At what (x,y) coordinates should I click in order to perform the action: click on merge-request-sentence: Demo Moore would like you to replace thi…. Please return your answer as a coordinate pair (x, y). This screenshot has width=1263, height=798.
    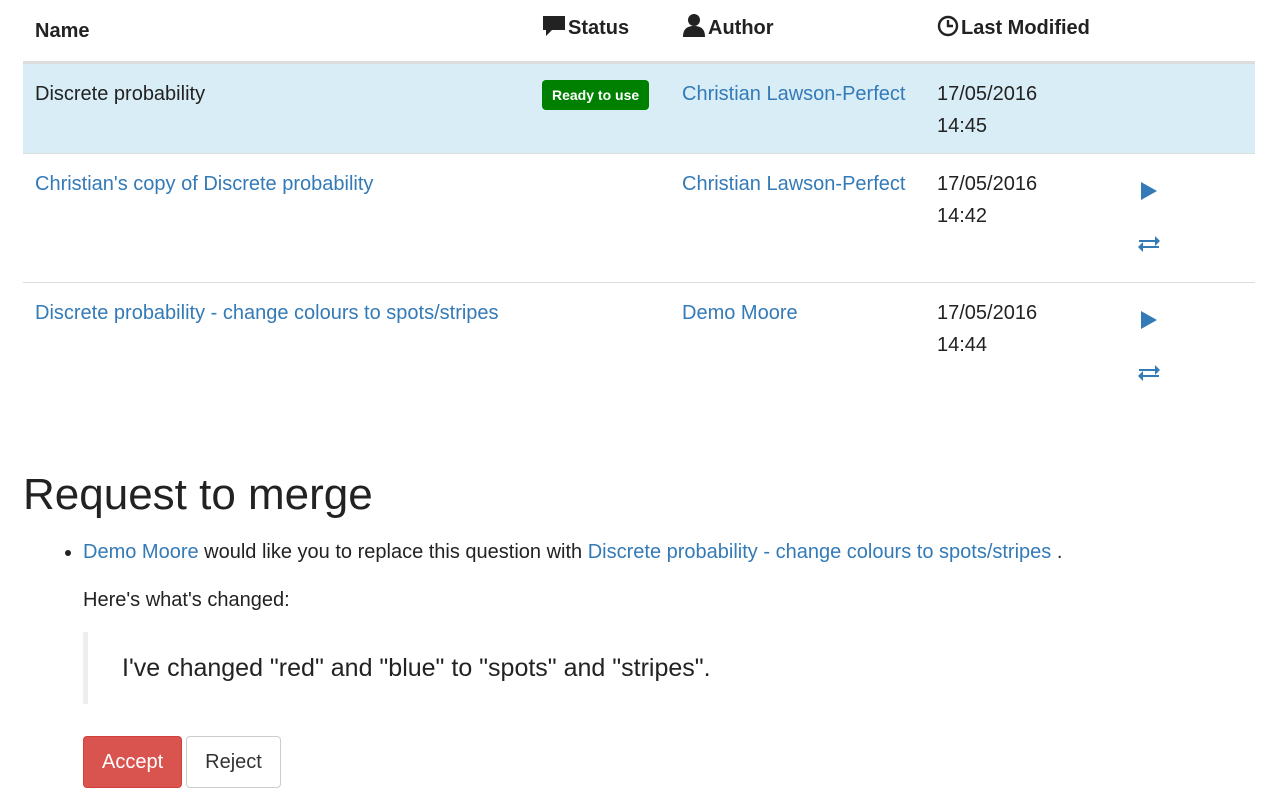
    Looking at the image, I should click on (673, 552).